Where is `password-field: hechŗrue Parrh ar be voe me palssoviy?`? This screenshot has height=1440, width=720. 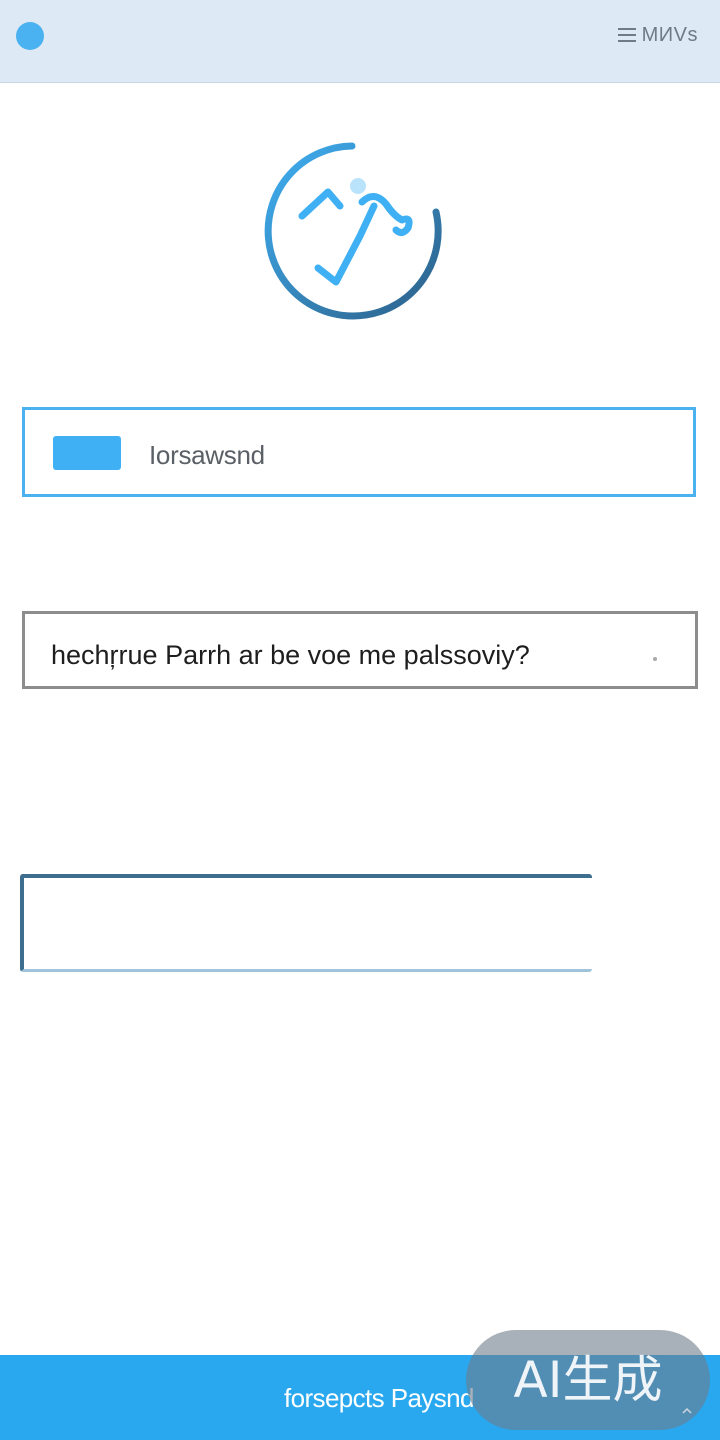
password-field: hechŗrue Parrh ar be voe me palssoviy? is located at coordinates (360, 650).